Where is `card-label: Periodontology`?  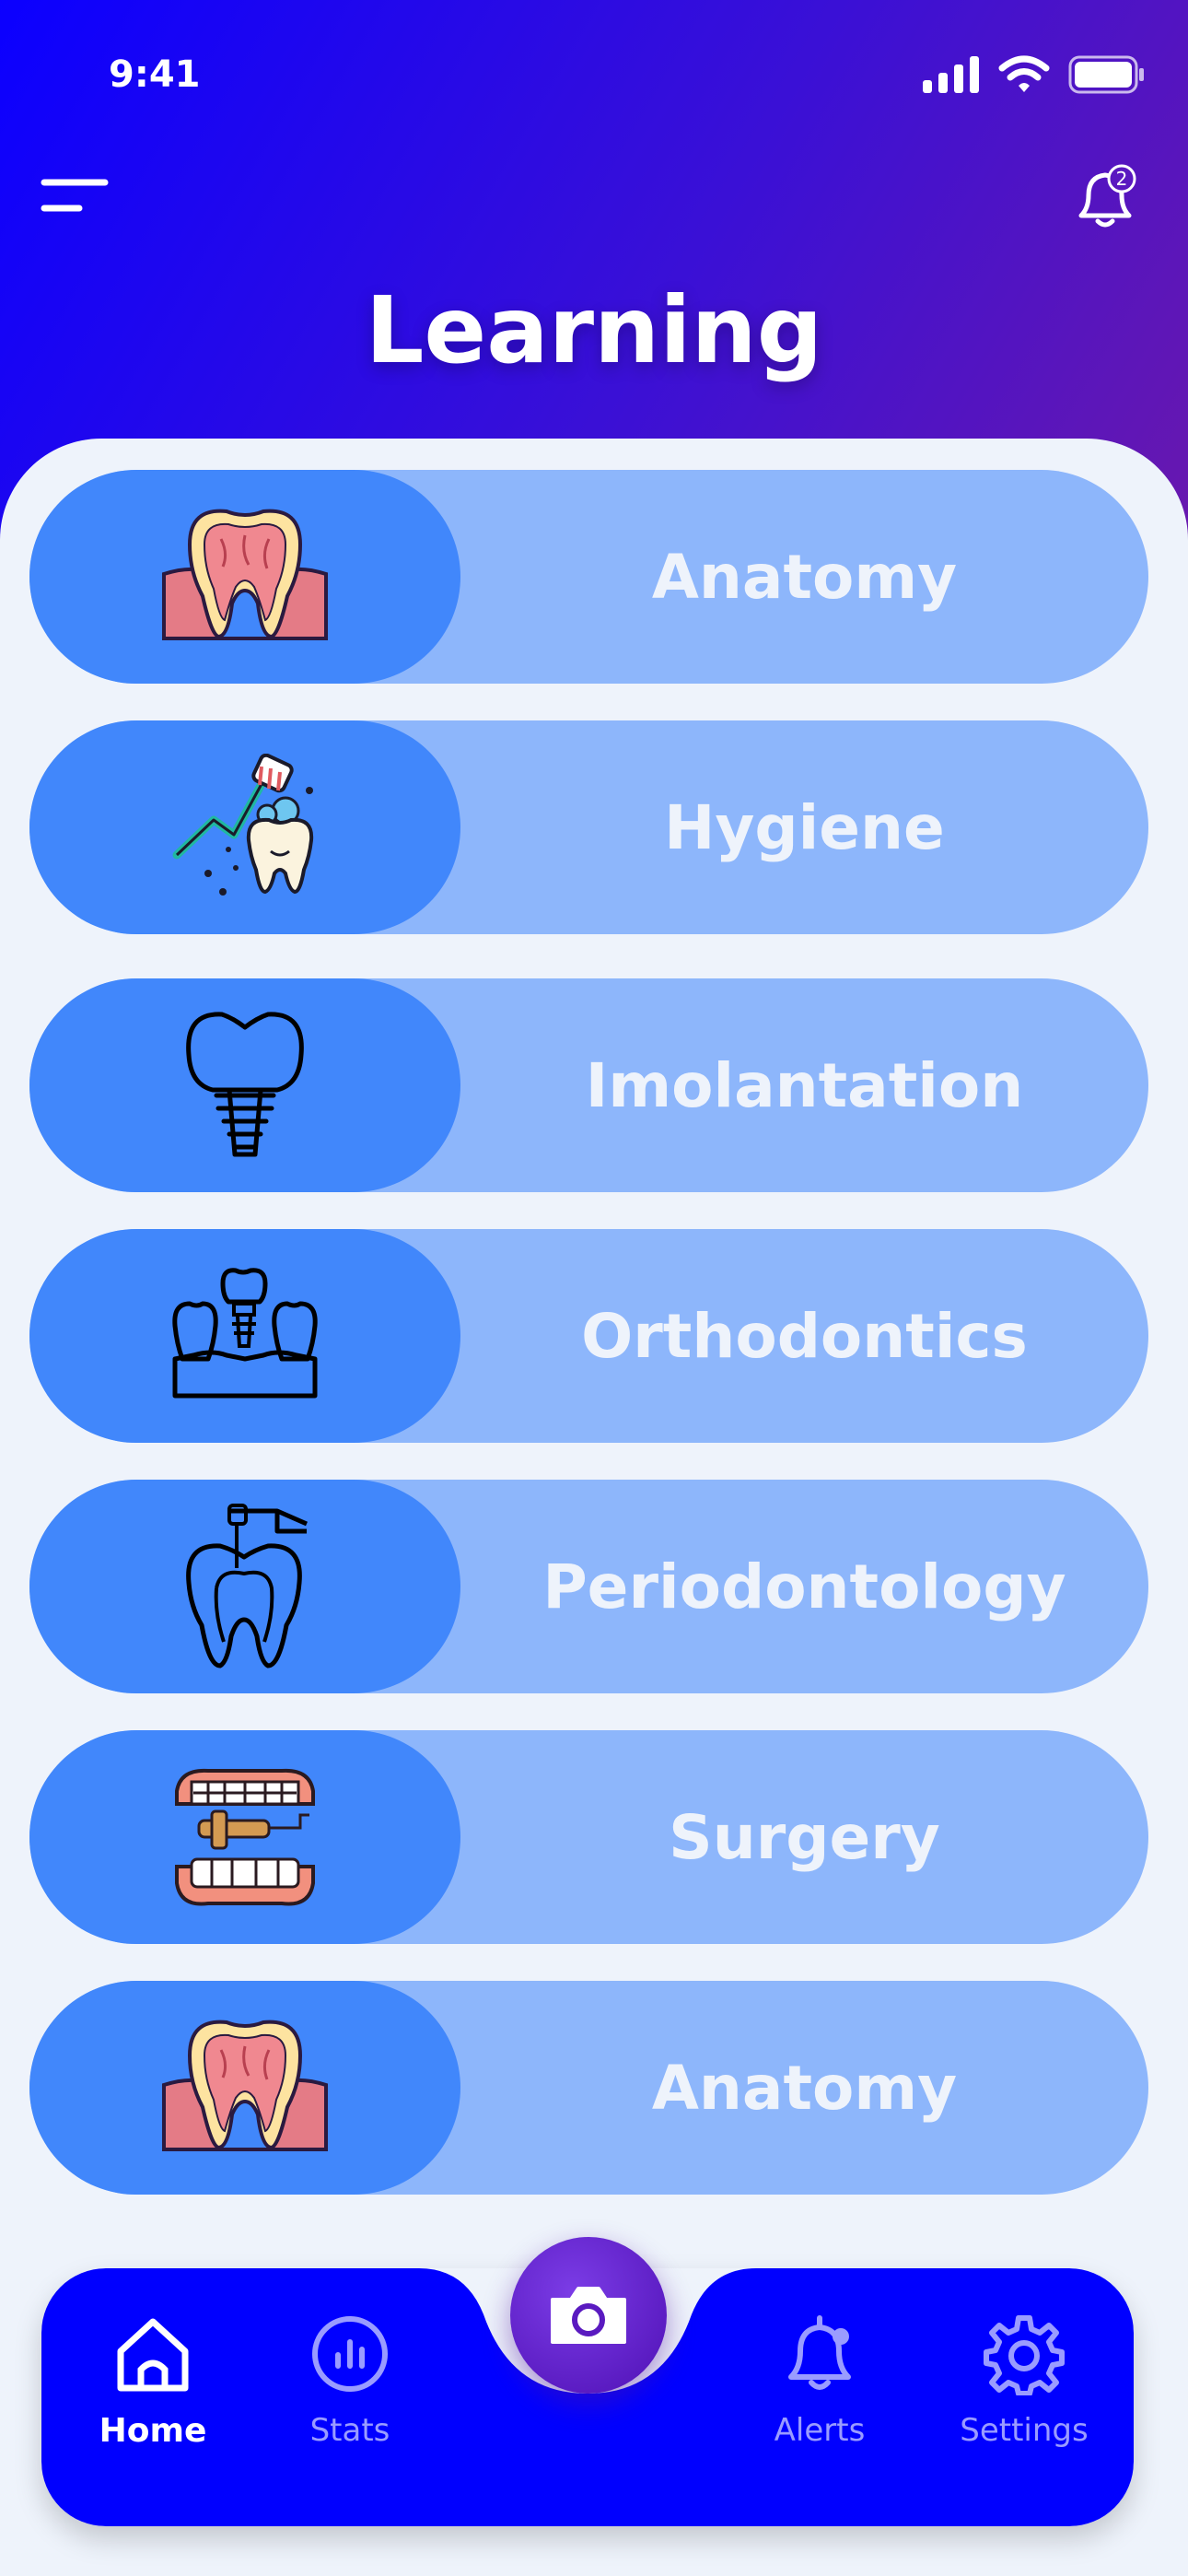
card-label: Periodontology is located at coordinates (804, 1586).